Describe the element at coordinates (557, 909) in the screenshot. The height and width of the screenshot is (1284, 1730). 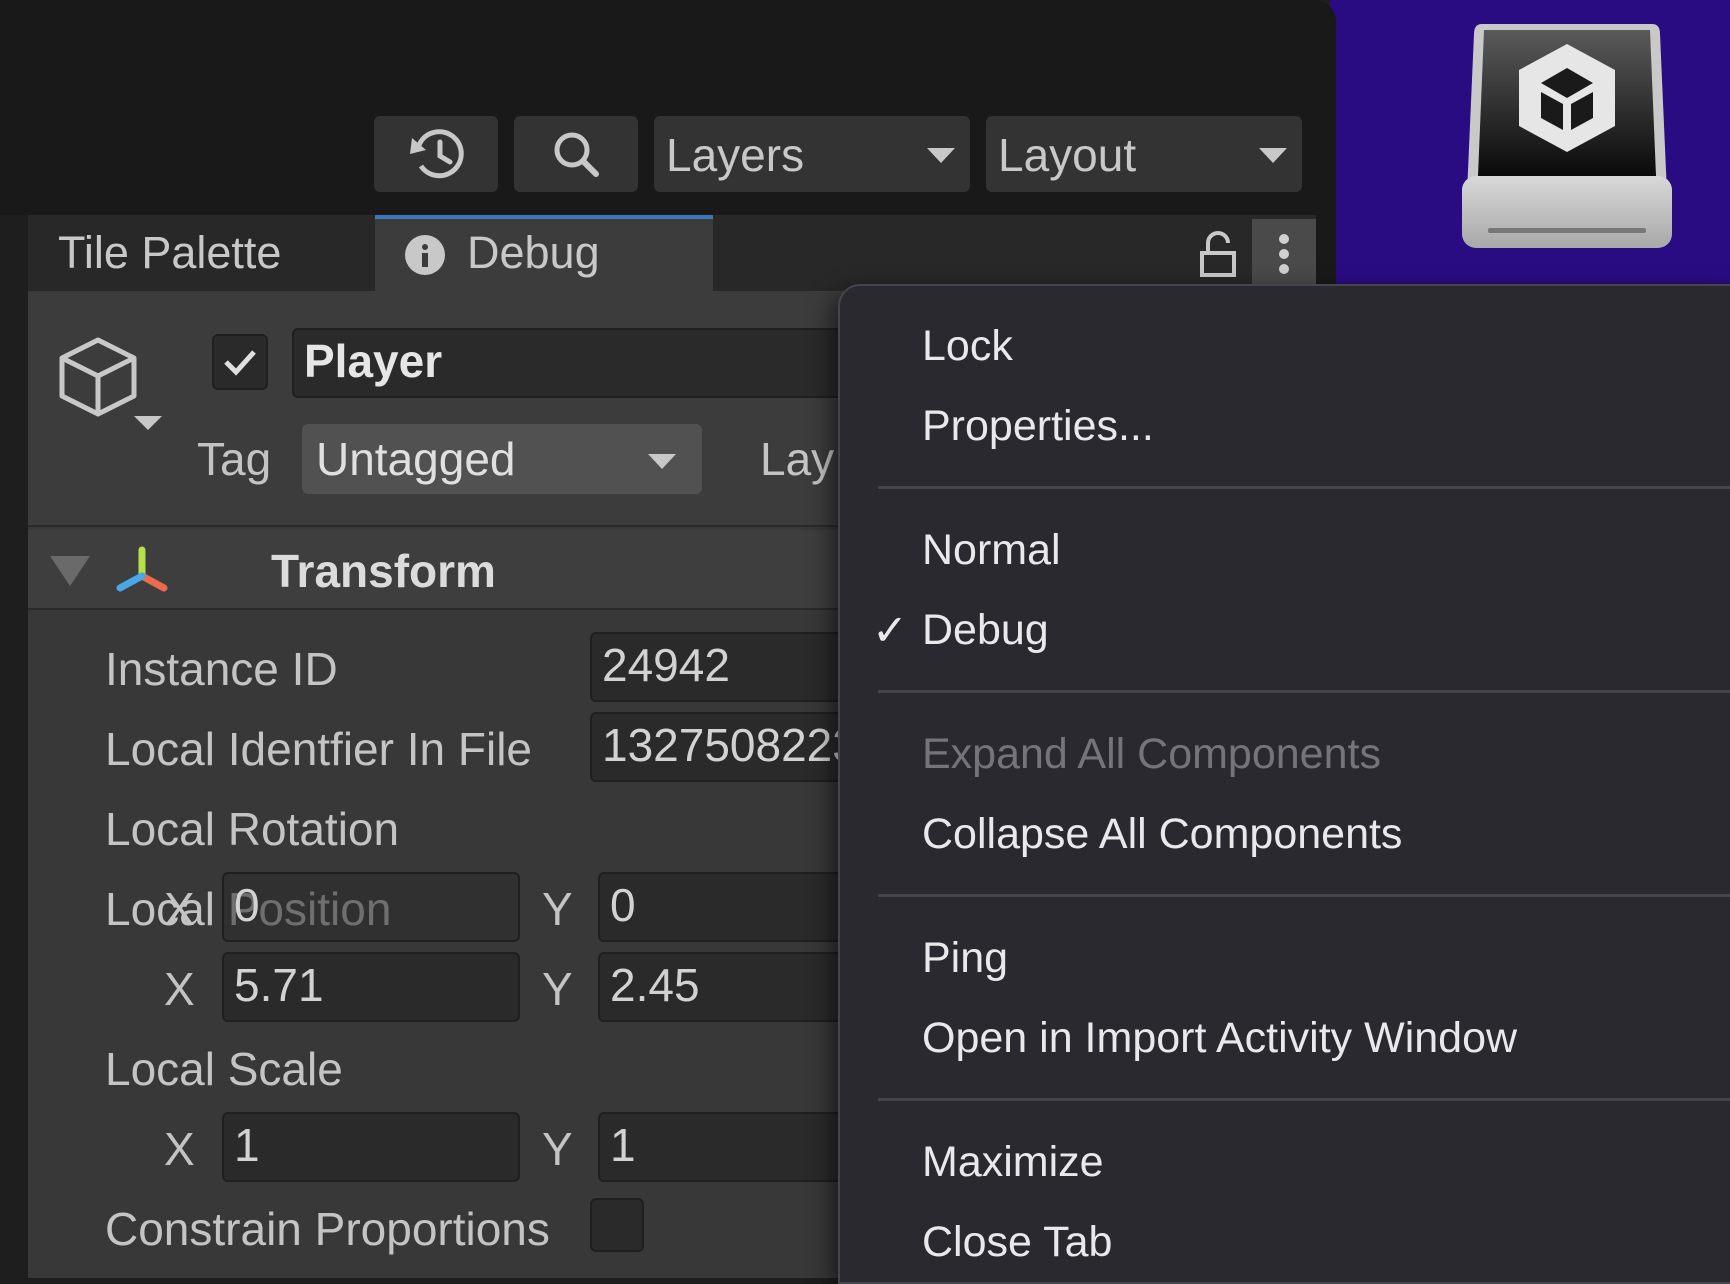
I see `rotation-y-label: Y` at that location.